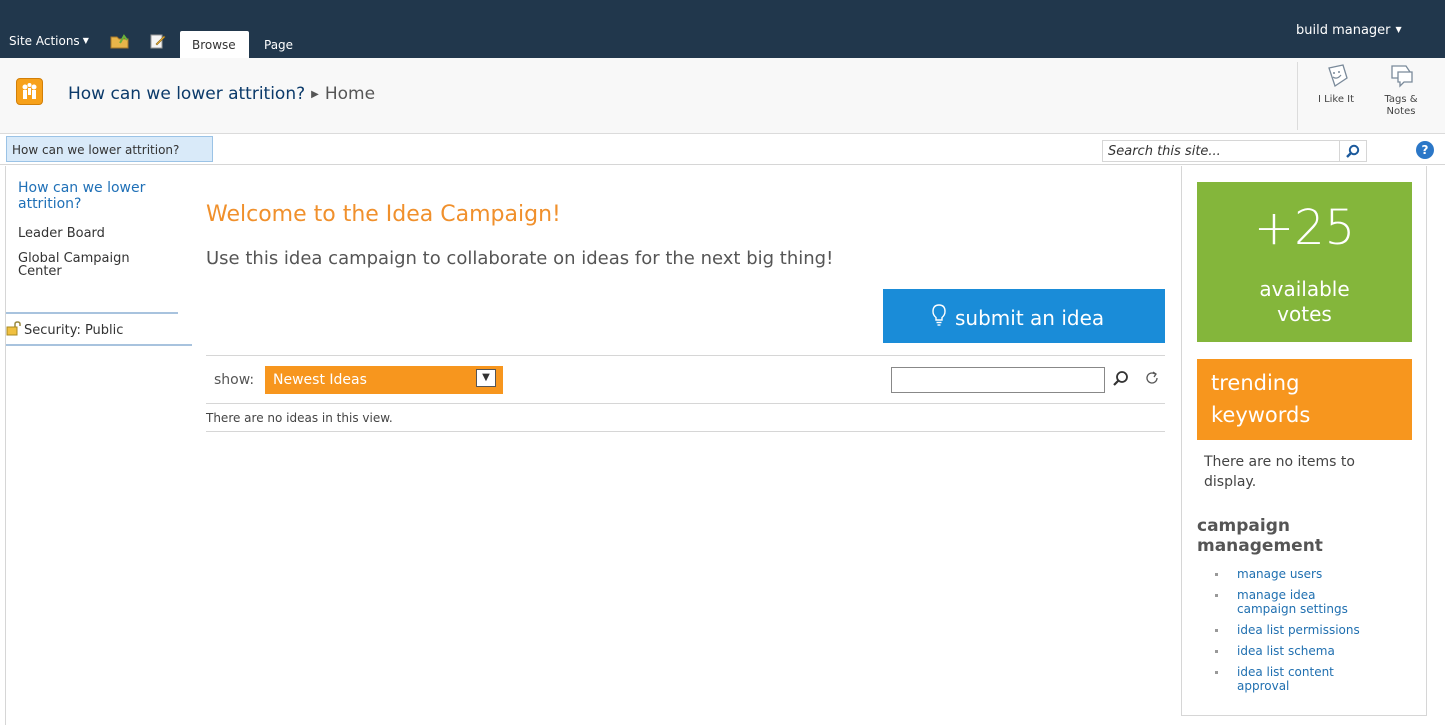  Describe the element at coordinates (384, 380) in the screenshot. I see `show-filter-select: Newest Ideas` at that location.